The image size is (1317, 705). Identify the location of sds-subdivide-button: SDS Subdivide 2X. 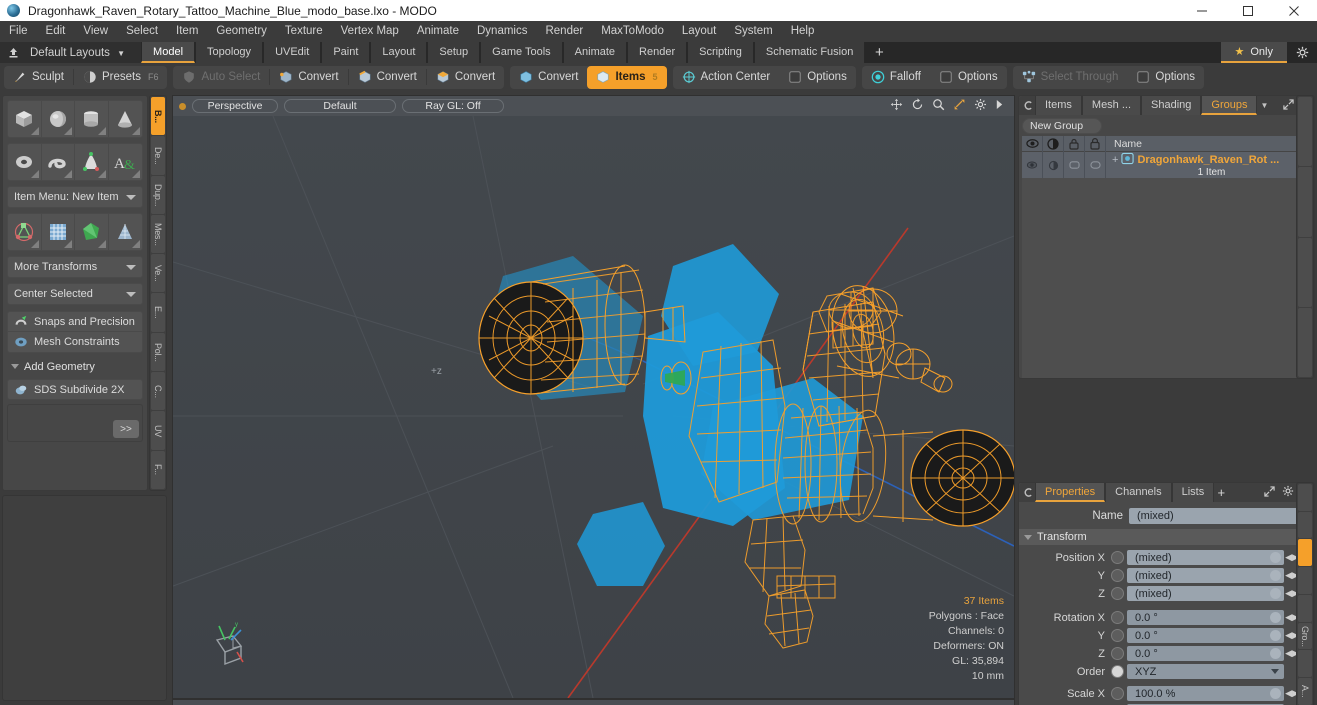
(75, 389).